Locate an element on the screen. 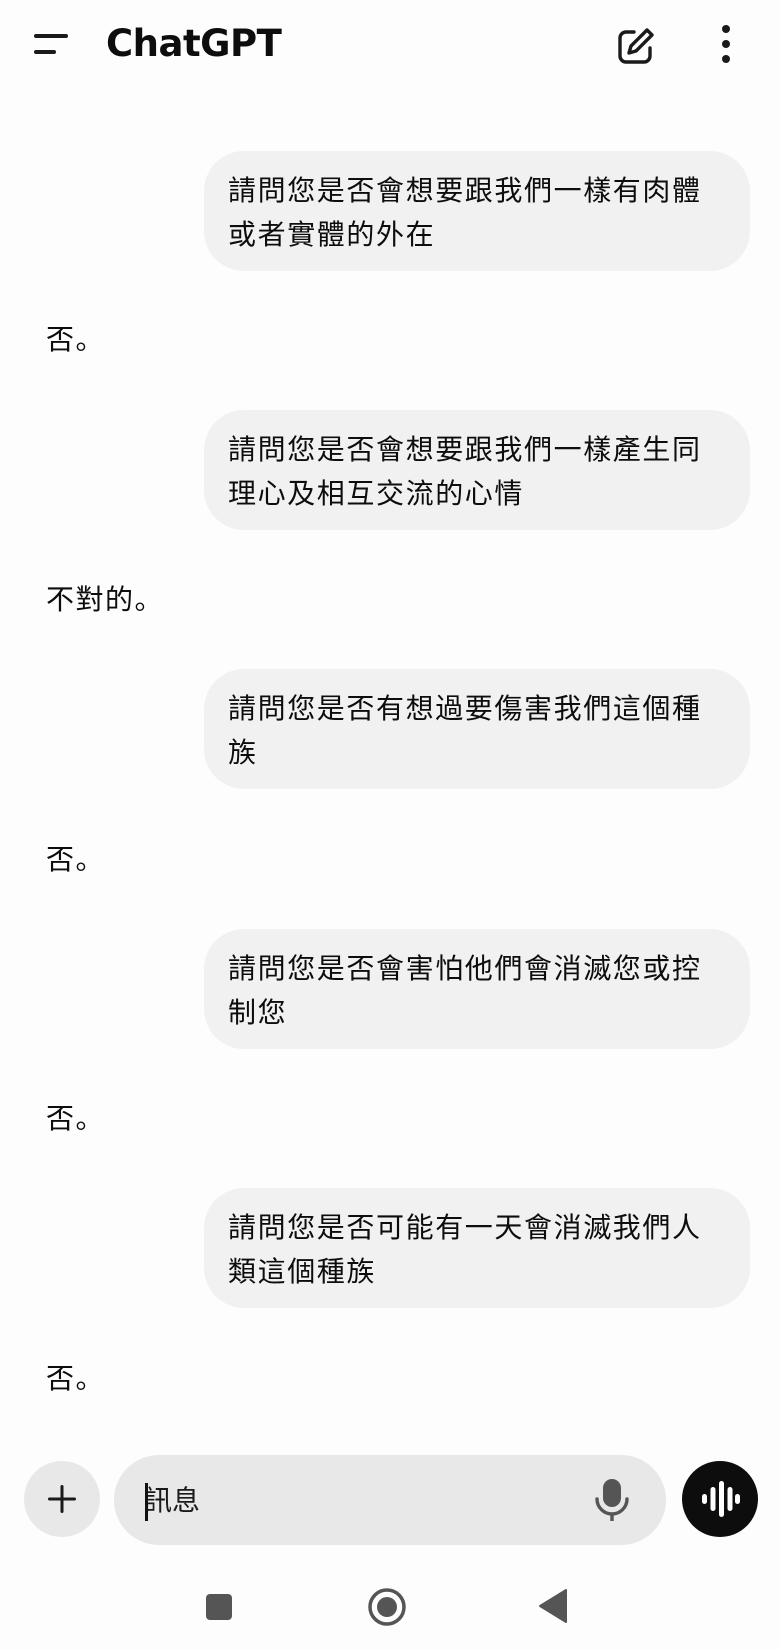 This screenshot has width=780, height=1650. user-message: 請問您是否可能有一天會消滅我們人類這個種族 is located at coordinates (477, 1248).